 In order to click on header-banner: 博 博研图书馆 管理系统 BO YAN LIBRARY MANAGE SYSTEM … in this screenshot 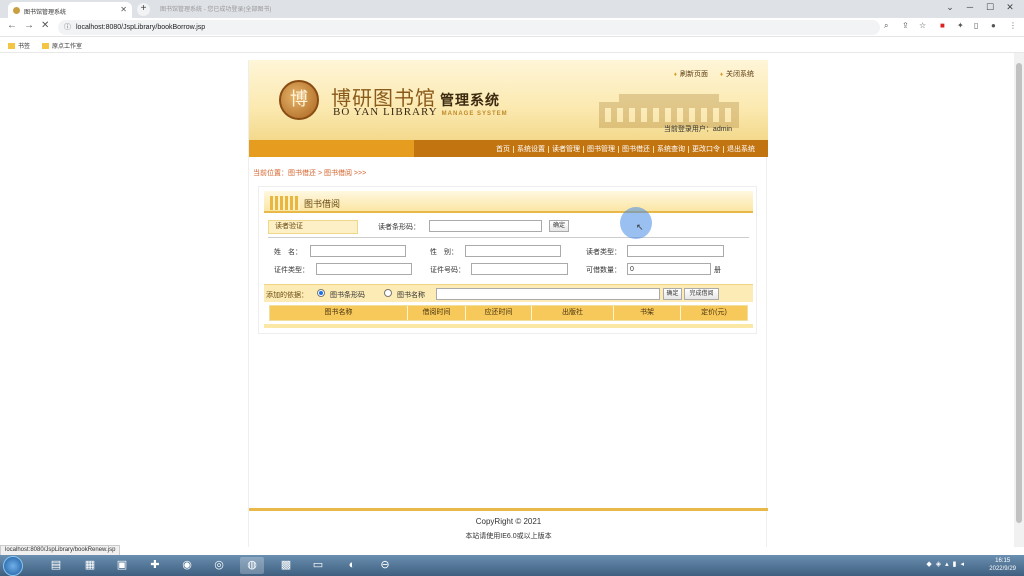, I will do `click(508, 100)`.